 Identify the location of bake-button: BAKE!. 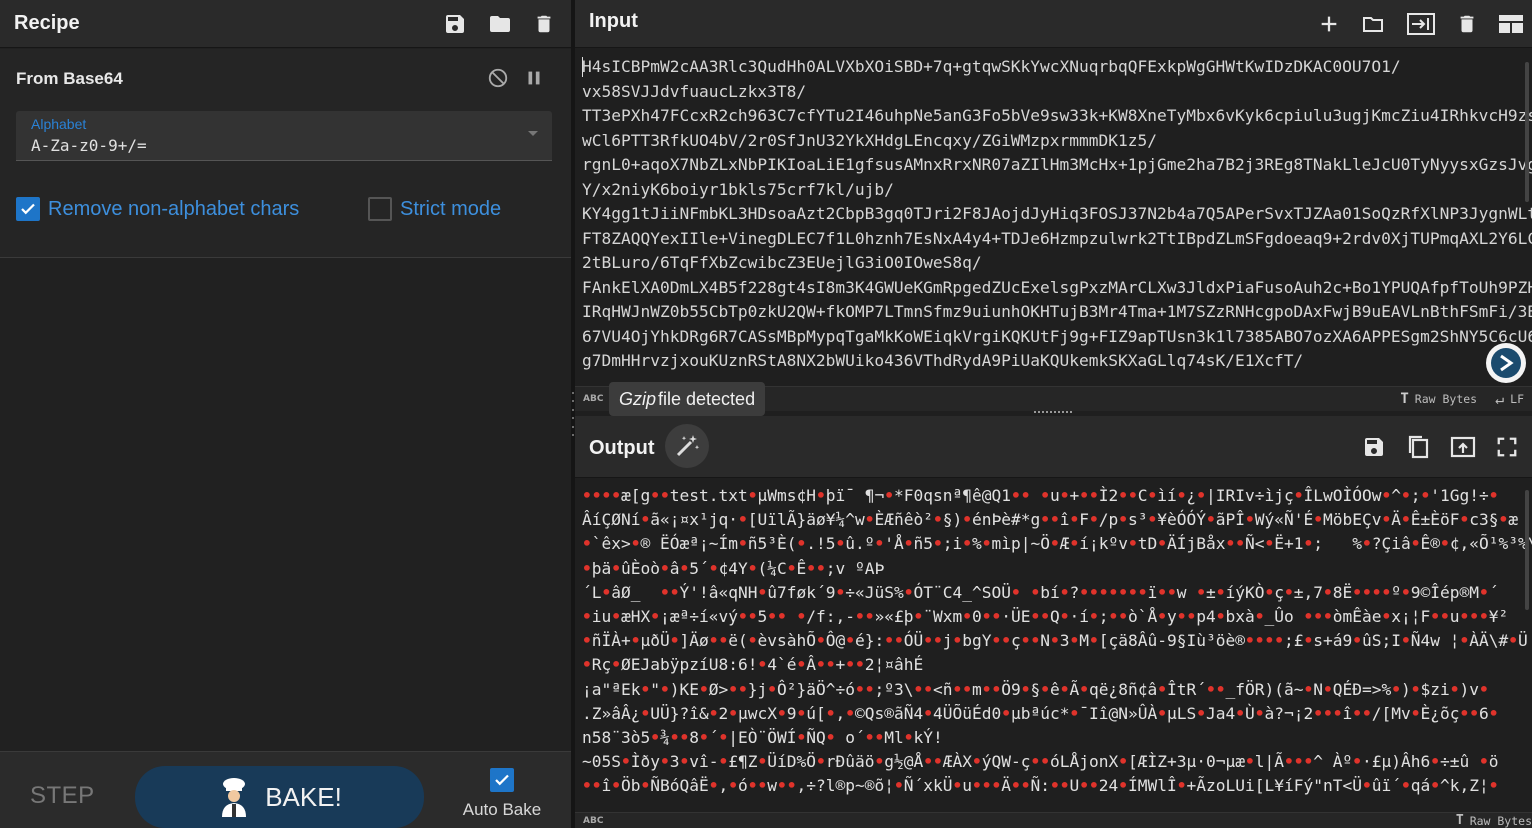
(279, 797).